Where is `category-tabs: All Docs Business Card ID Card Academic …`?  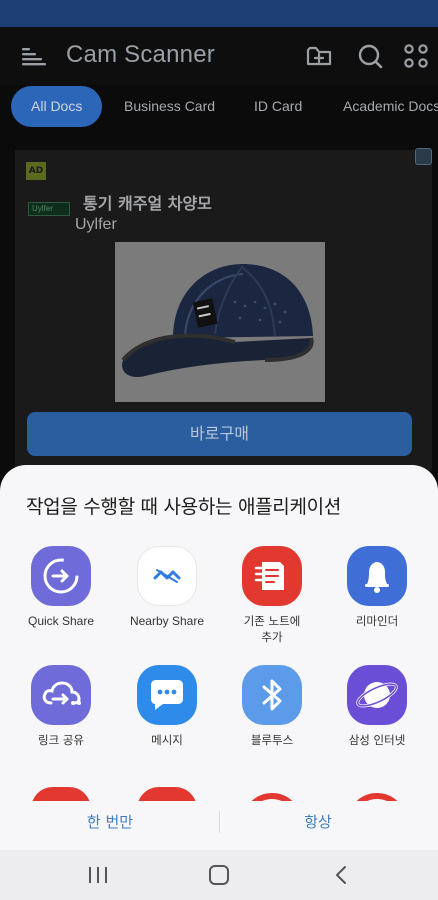 category-tabs: All Docs Business Card ID Card Academic … is located at coordinates (219, 107).